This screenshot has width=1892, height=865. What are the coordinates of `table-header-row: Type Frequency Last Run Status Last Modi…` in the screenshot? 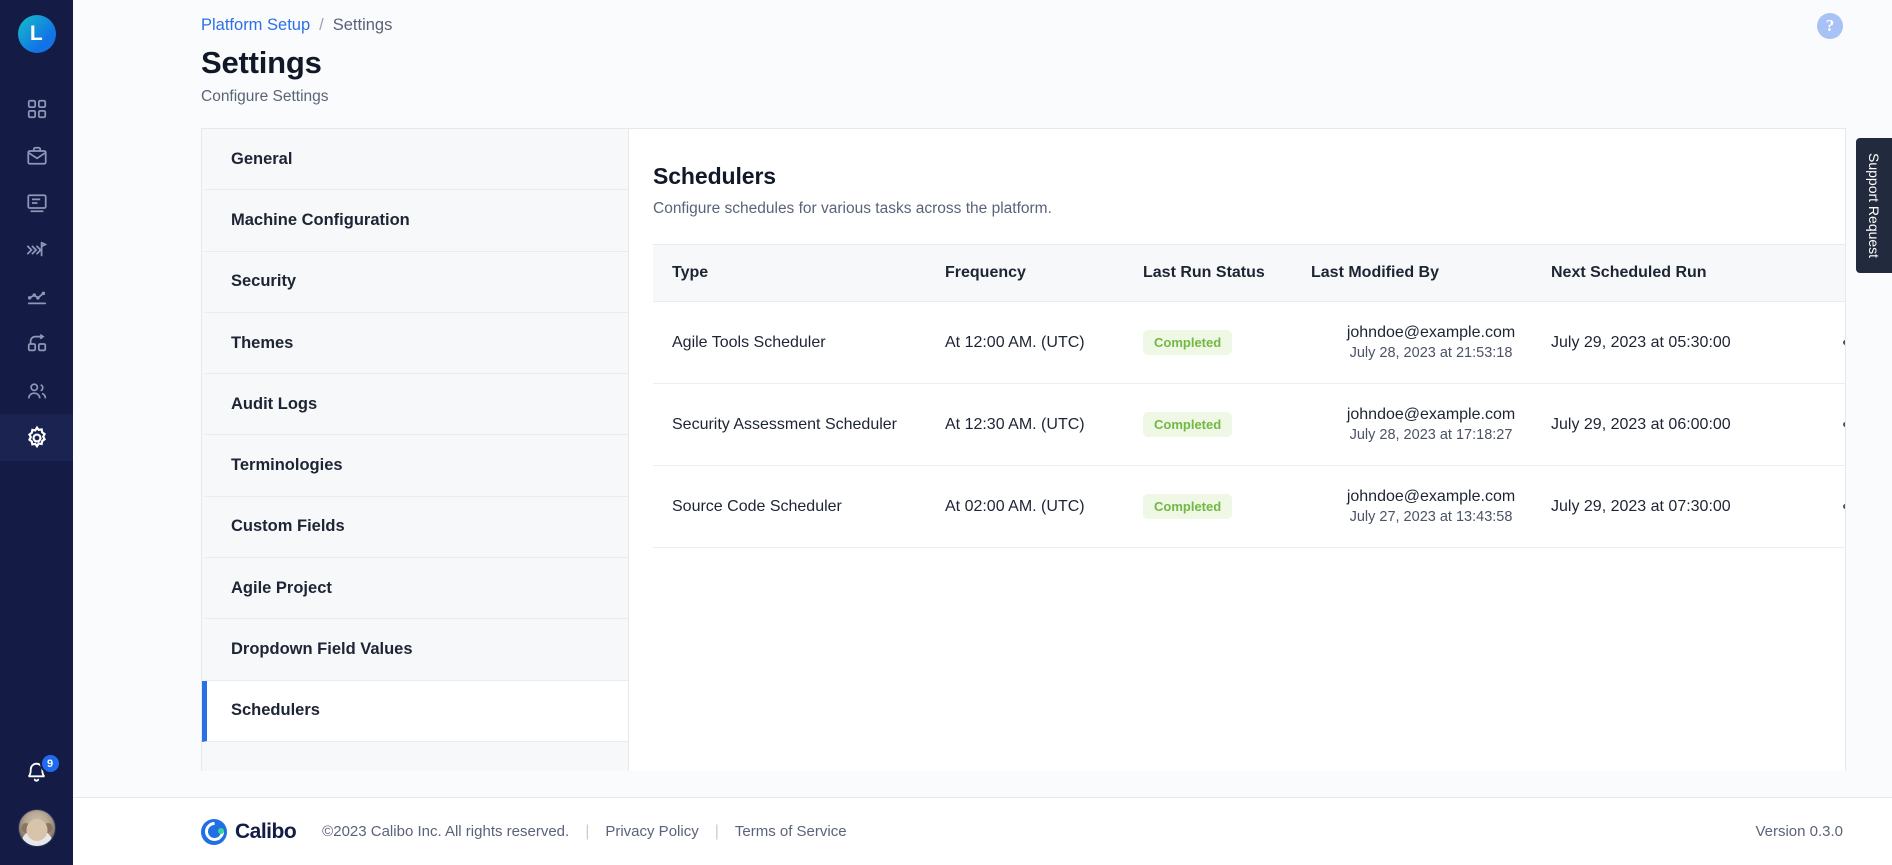 It's located at (1249, 273).